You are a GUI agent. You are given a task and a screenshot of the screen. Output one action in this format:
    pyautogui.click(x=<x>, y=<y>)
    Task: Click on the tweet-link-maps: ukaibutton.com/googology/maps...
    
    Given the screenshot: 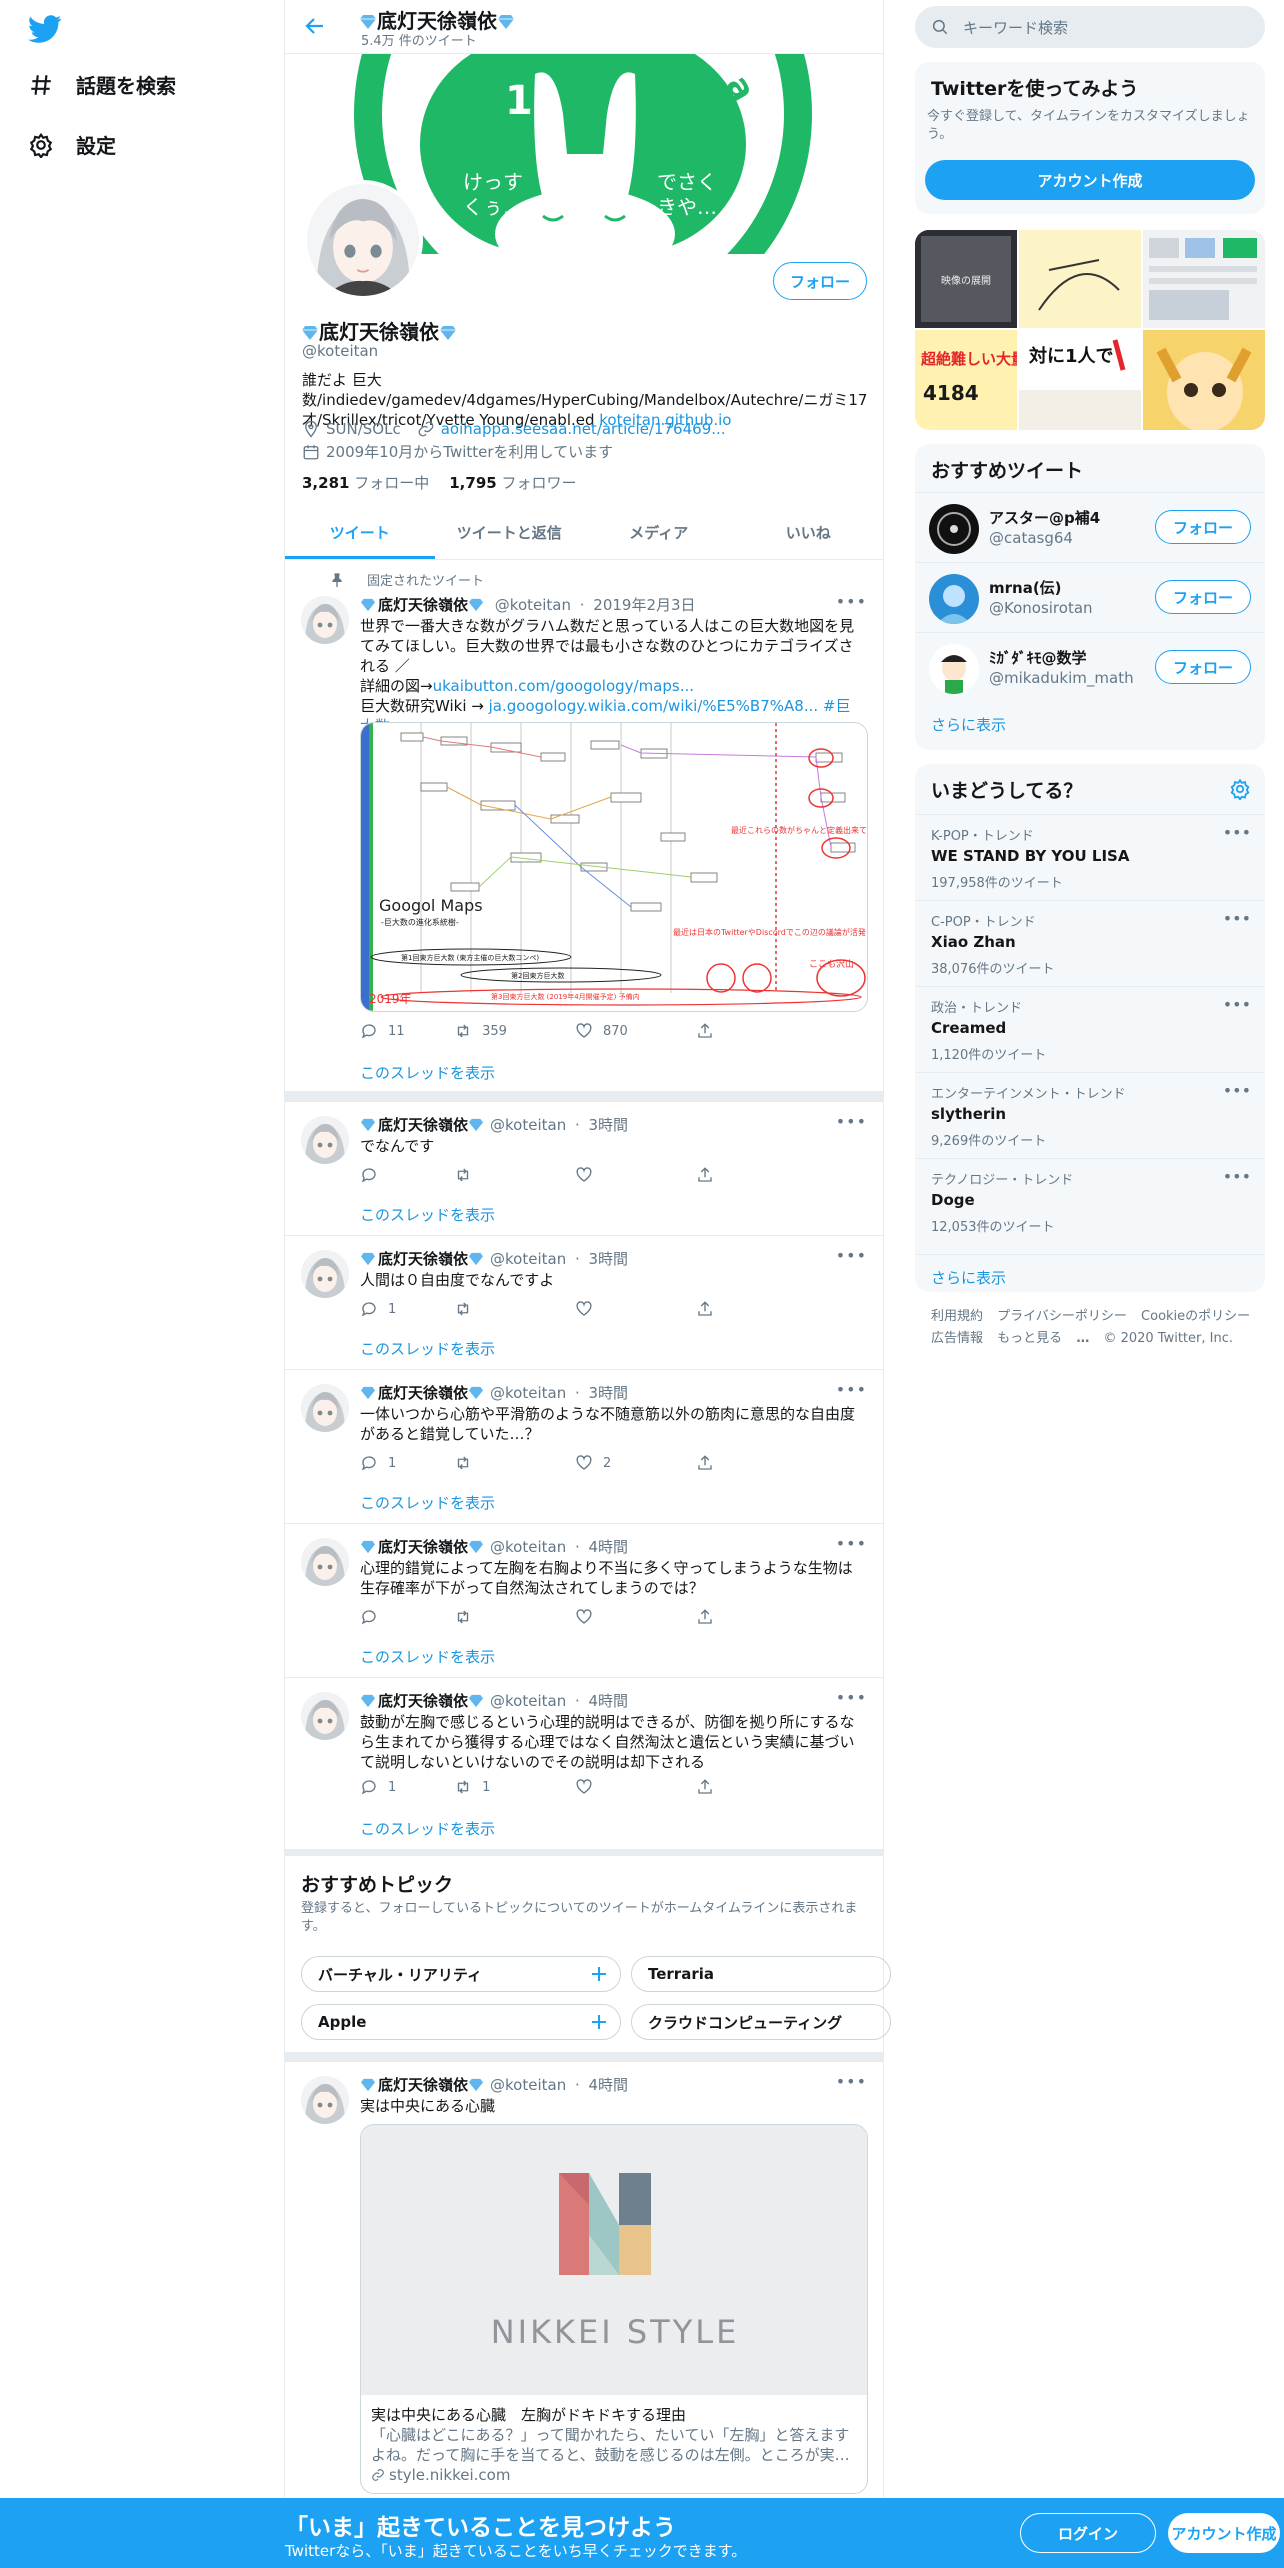 What is the action you would take?
    pyautogui.click(x=563, y=686)
    